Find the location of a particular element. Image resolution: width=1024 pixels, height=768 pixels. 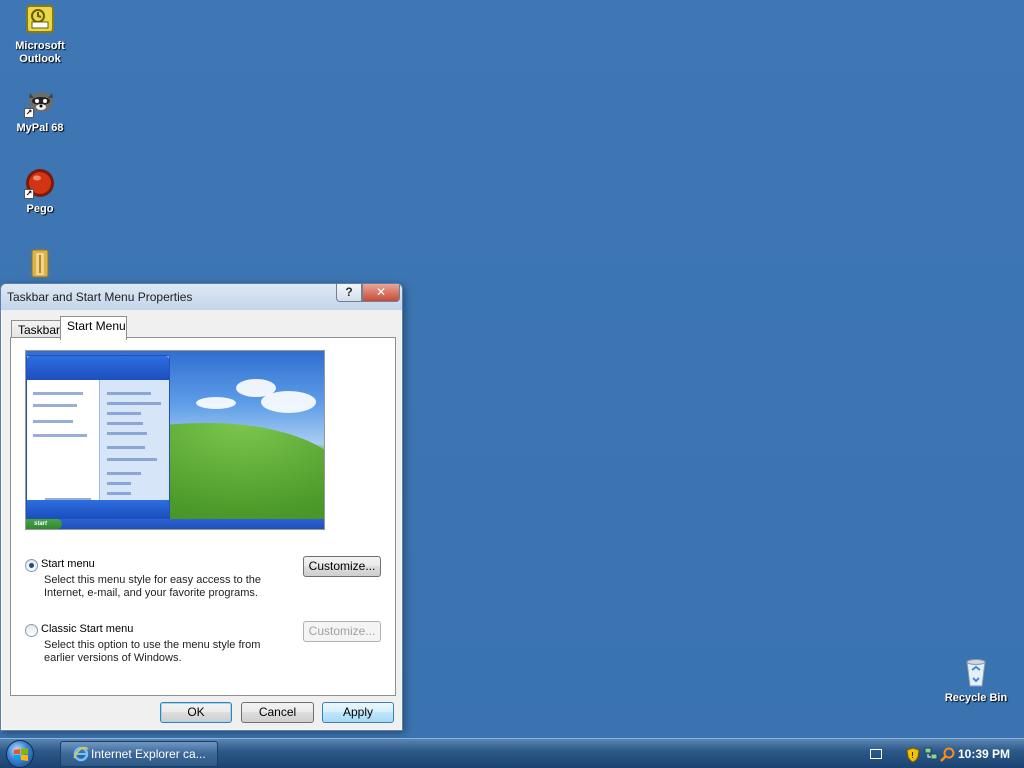

start-menu-preview-image: start is located at coordinates (175, 440).